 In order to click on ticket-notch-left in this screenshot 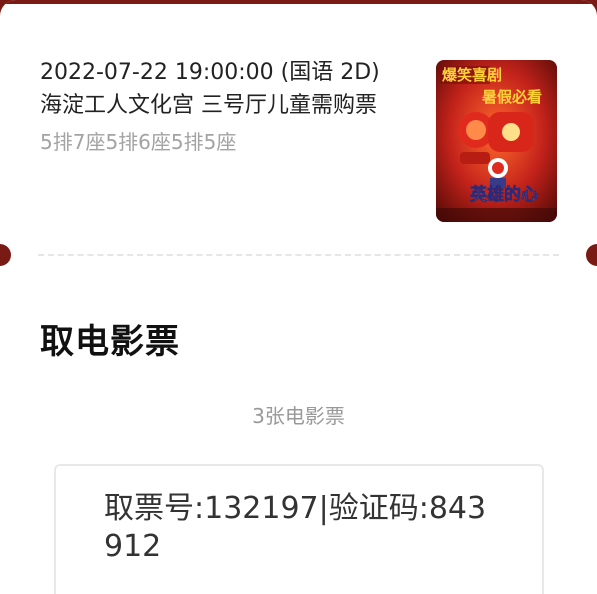, I will do `click(5, 255)`.